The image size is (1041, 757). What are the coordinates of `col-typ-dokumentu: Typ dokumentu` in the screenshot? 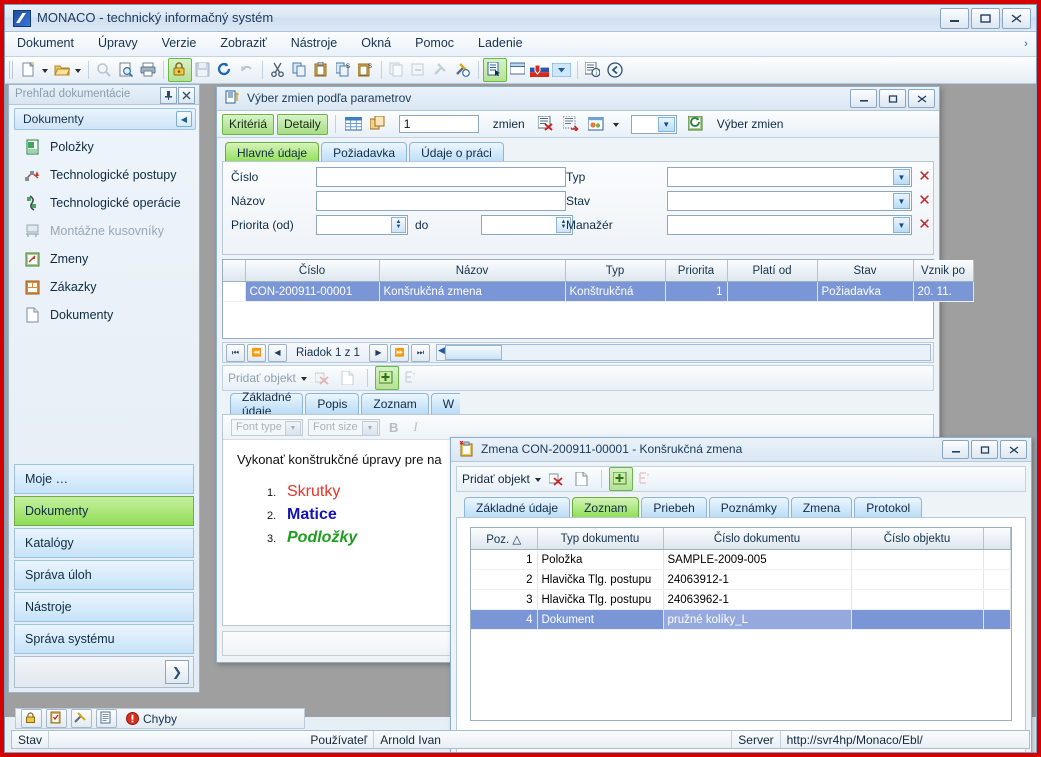 It's located at (600, 539).